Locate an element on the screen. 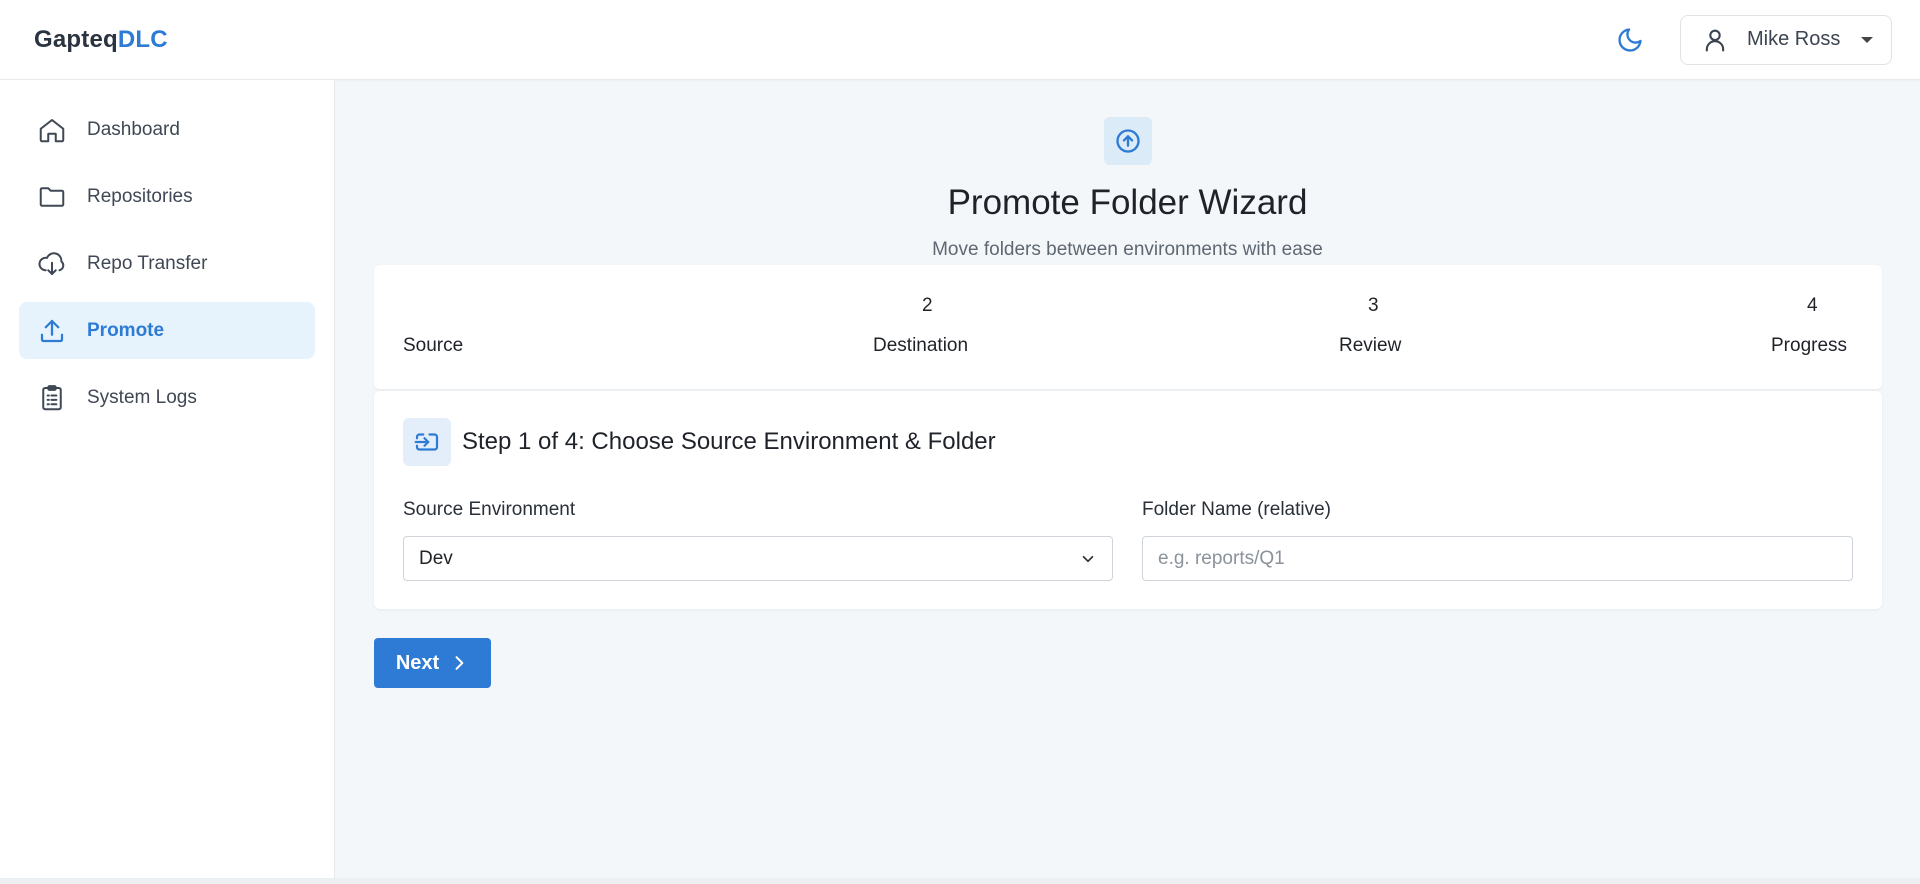 This screenshot has height=884, width=1920. step-label: Progress is located at coordinates (1809, 345).